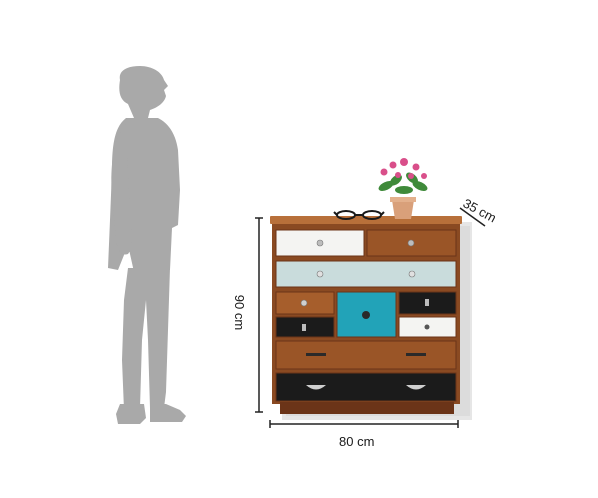 The image size is (598, 498). Describe the element at coordinates (357, 441) in the screenshot. I see `width-label: 80 cm` at that location.